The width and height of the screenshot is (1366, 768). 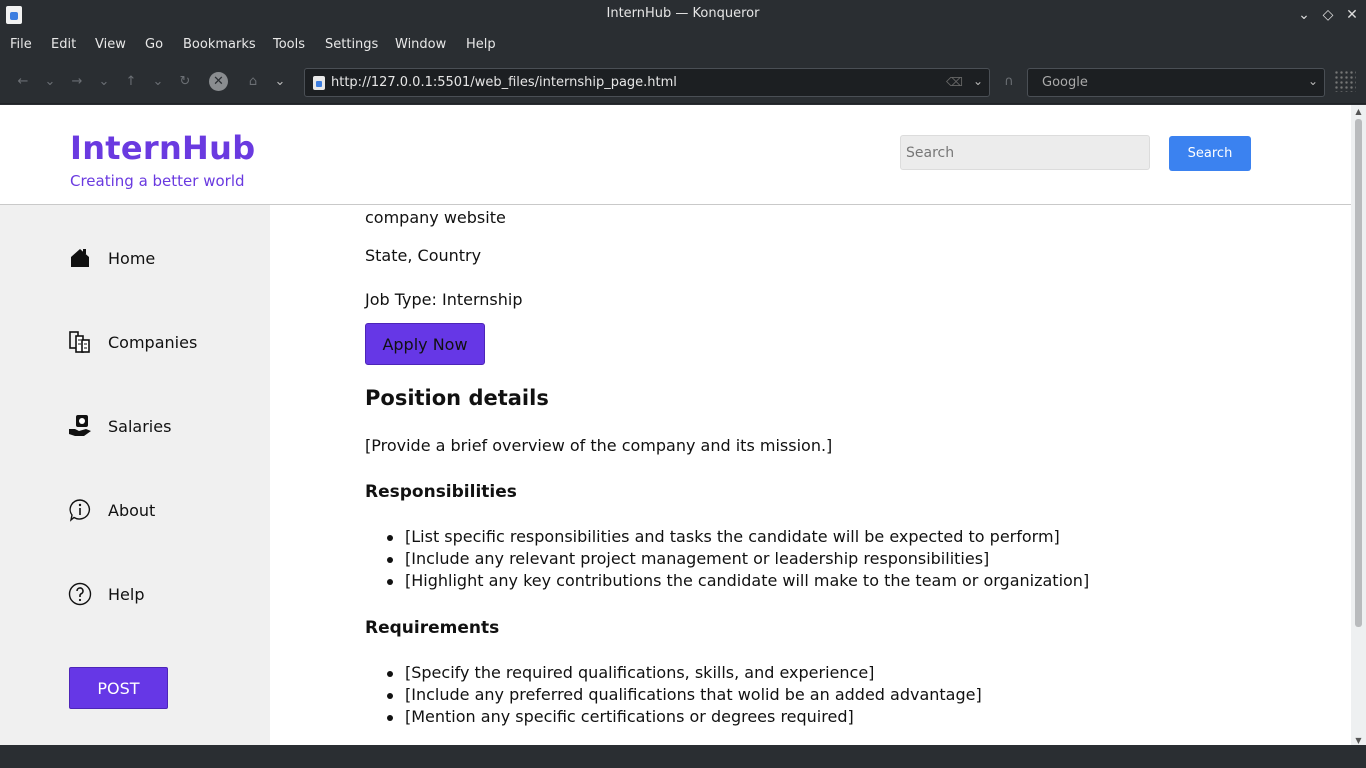 What do you see at coordinates (1345, 81) in the screenshot?
I see `apps-grid-icon` at bounding box center [1345, 81].